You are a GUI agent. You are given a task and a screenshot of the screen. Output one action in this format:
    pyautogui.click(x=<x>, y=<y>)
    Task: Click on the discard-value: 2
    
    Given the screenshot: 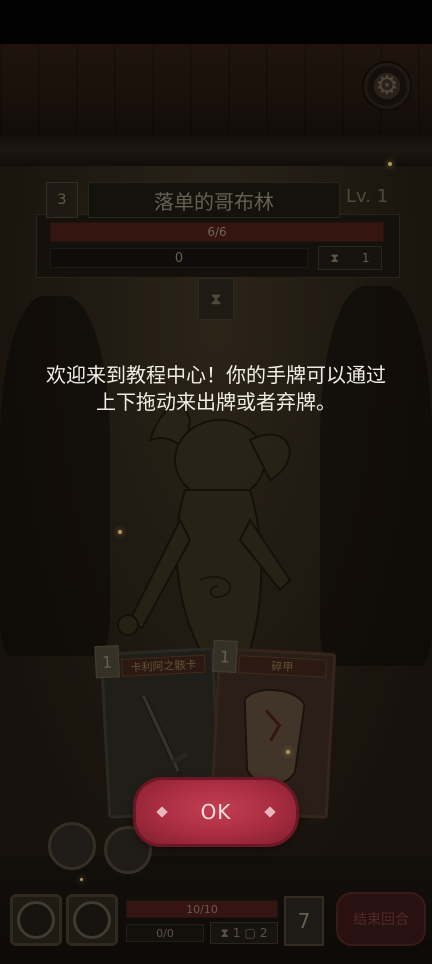 What is the action you would take?
    pyautogui.click(x=263, y=933)
    